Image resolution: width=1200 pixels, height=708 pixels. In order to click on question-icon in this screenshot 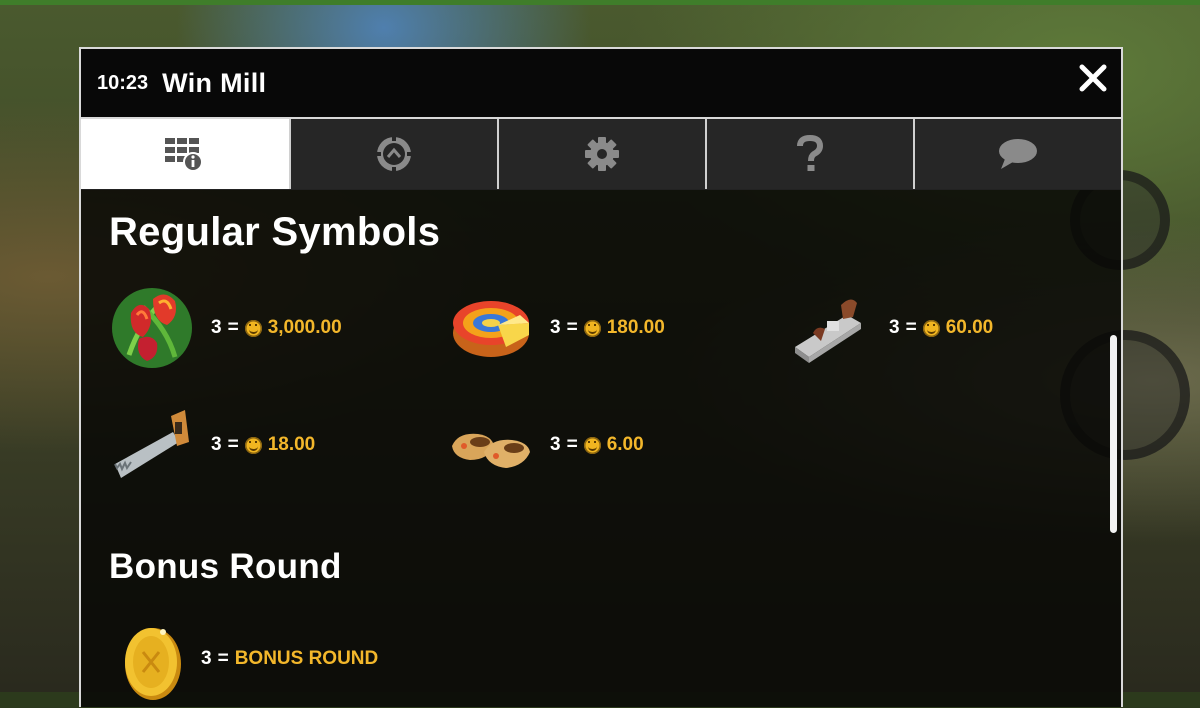, I will do `click(810, 153)`.